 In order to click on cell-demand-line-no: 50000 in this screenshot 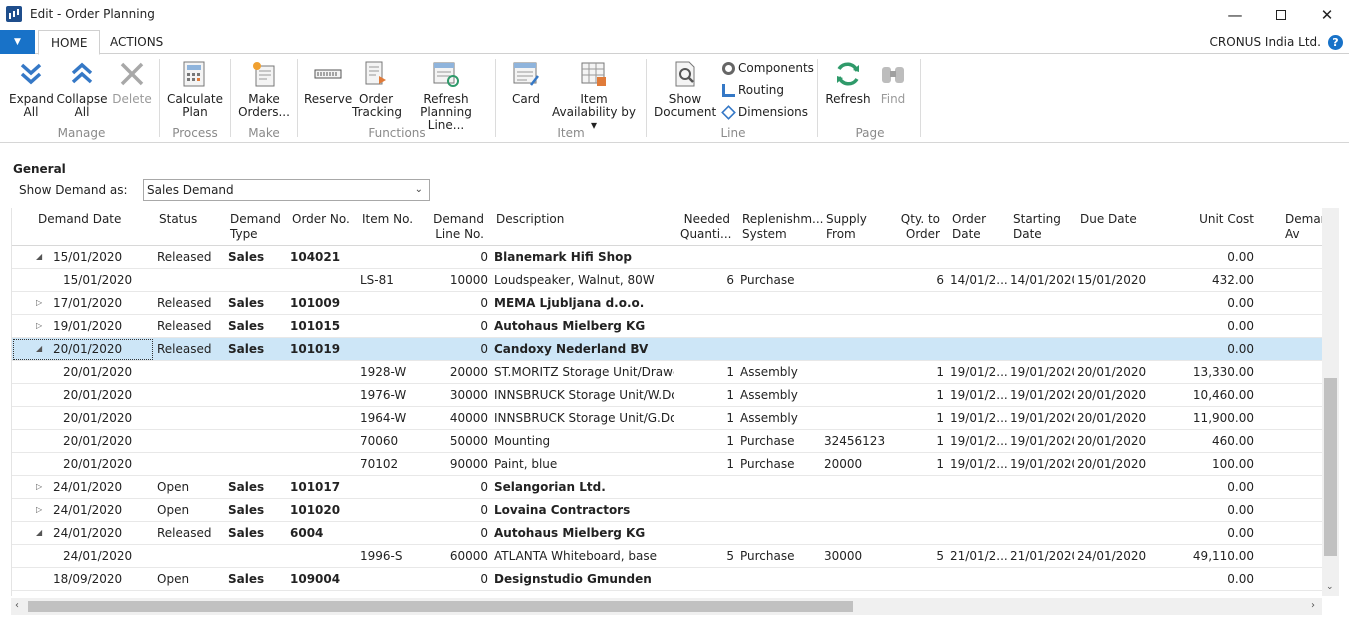, I will do `click(457, 441)`.